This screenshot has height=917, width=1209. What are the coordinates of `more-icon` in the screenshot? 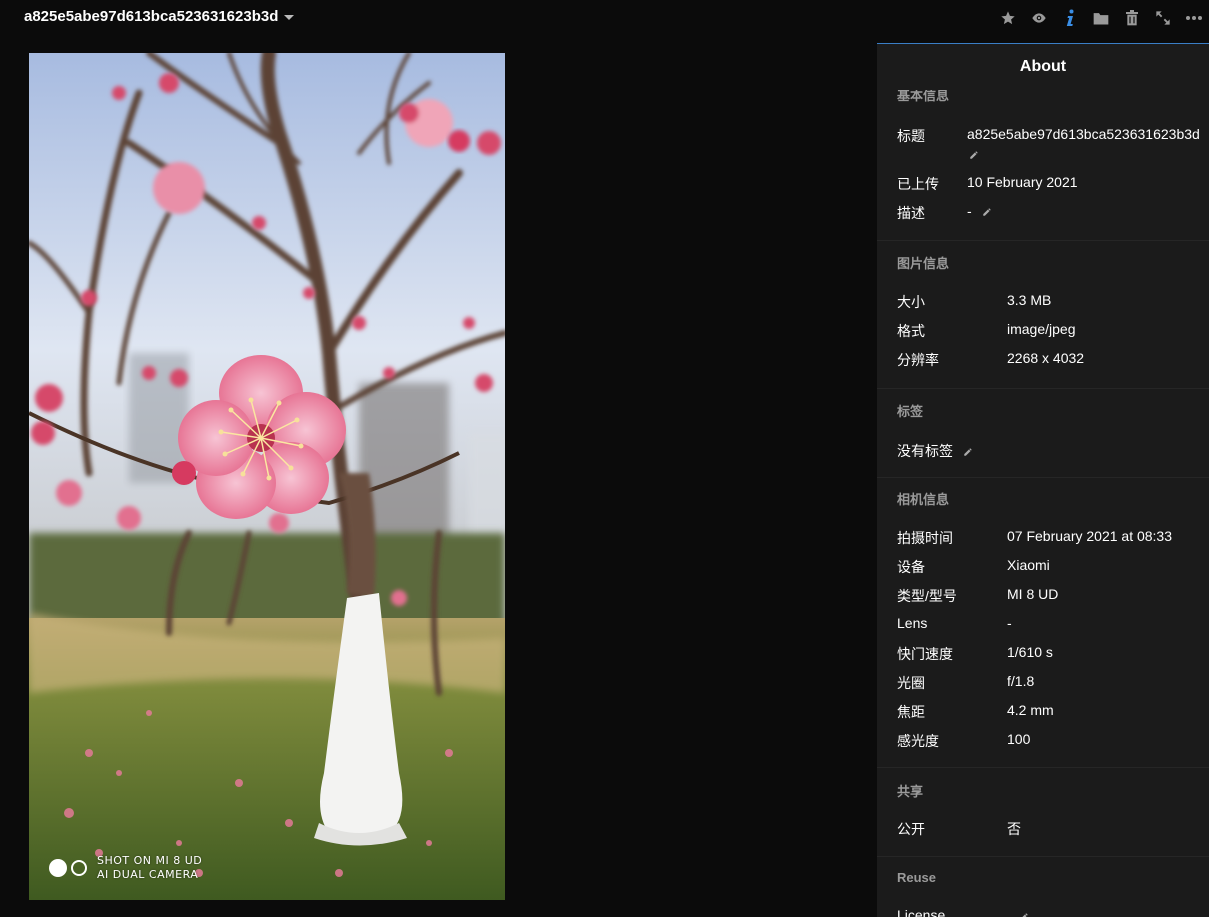 It's located at (1193, 18).